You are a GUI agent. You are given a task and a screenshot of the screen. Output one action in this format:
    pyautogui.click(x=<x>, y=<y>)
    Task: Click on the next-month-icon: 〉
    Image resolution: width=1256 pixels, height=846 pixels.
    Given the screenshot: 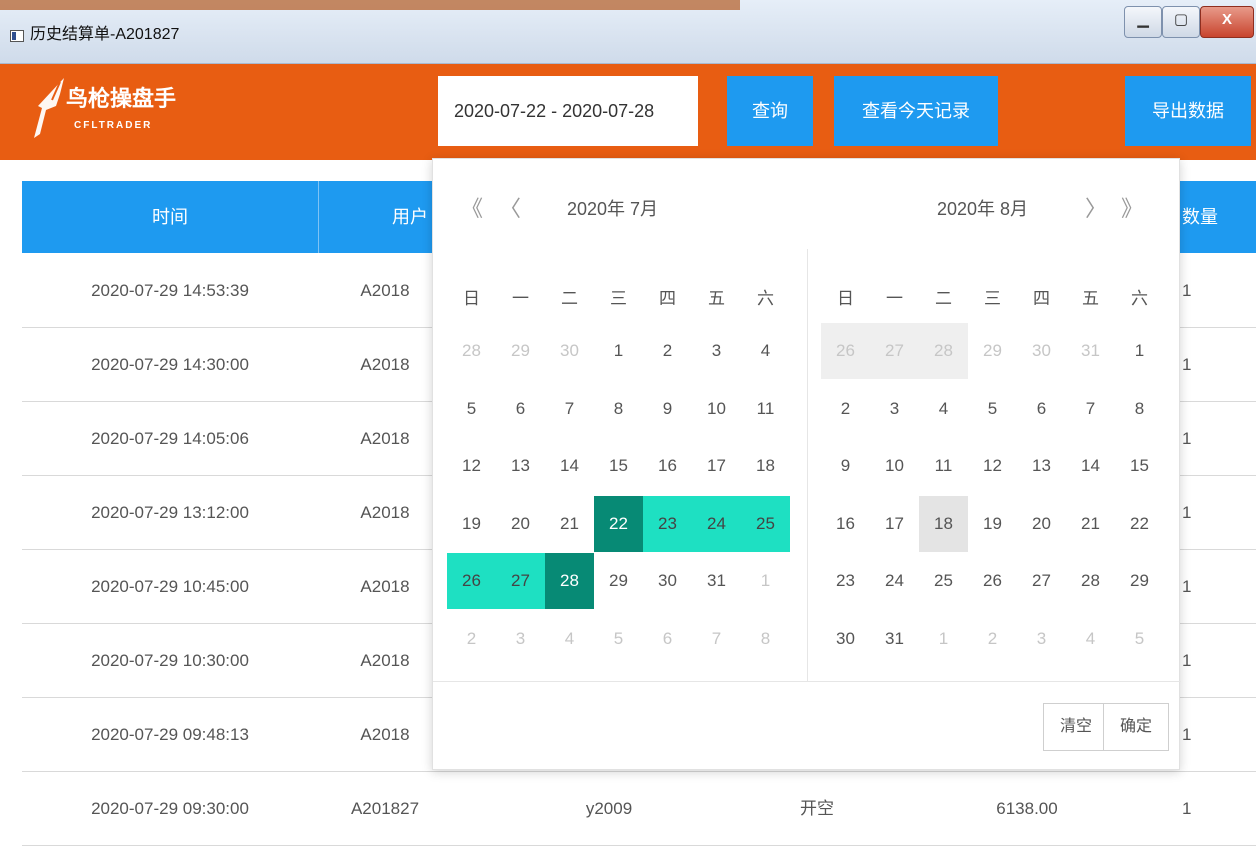 What is the action you would take?
    pyautogui.click(x=1096, y=209)
    